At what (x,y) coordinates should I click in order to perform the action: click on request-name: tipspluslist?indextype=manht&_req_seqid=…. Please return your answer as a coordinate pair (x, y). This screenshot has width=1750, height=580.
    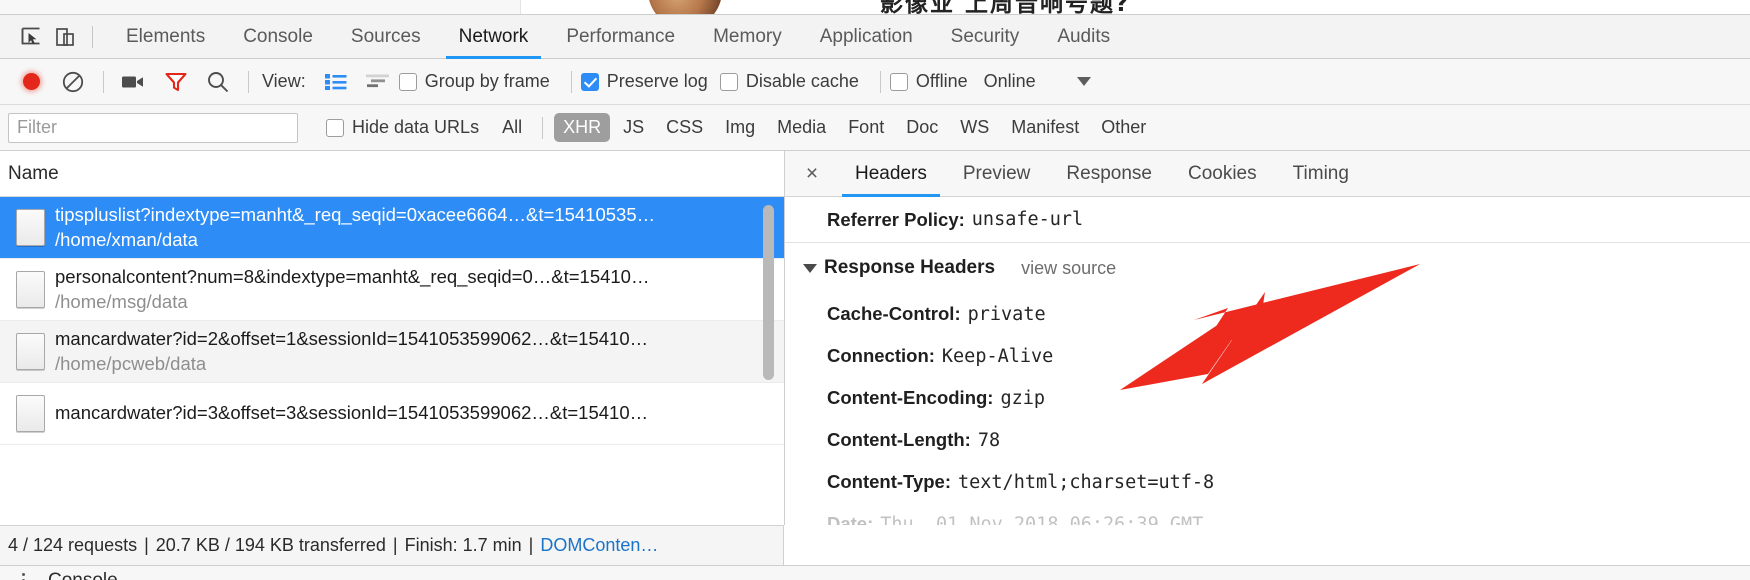
    Looking at the image, I should click on (355, 214).